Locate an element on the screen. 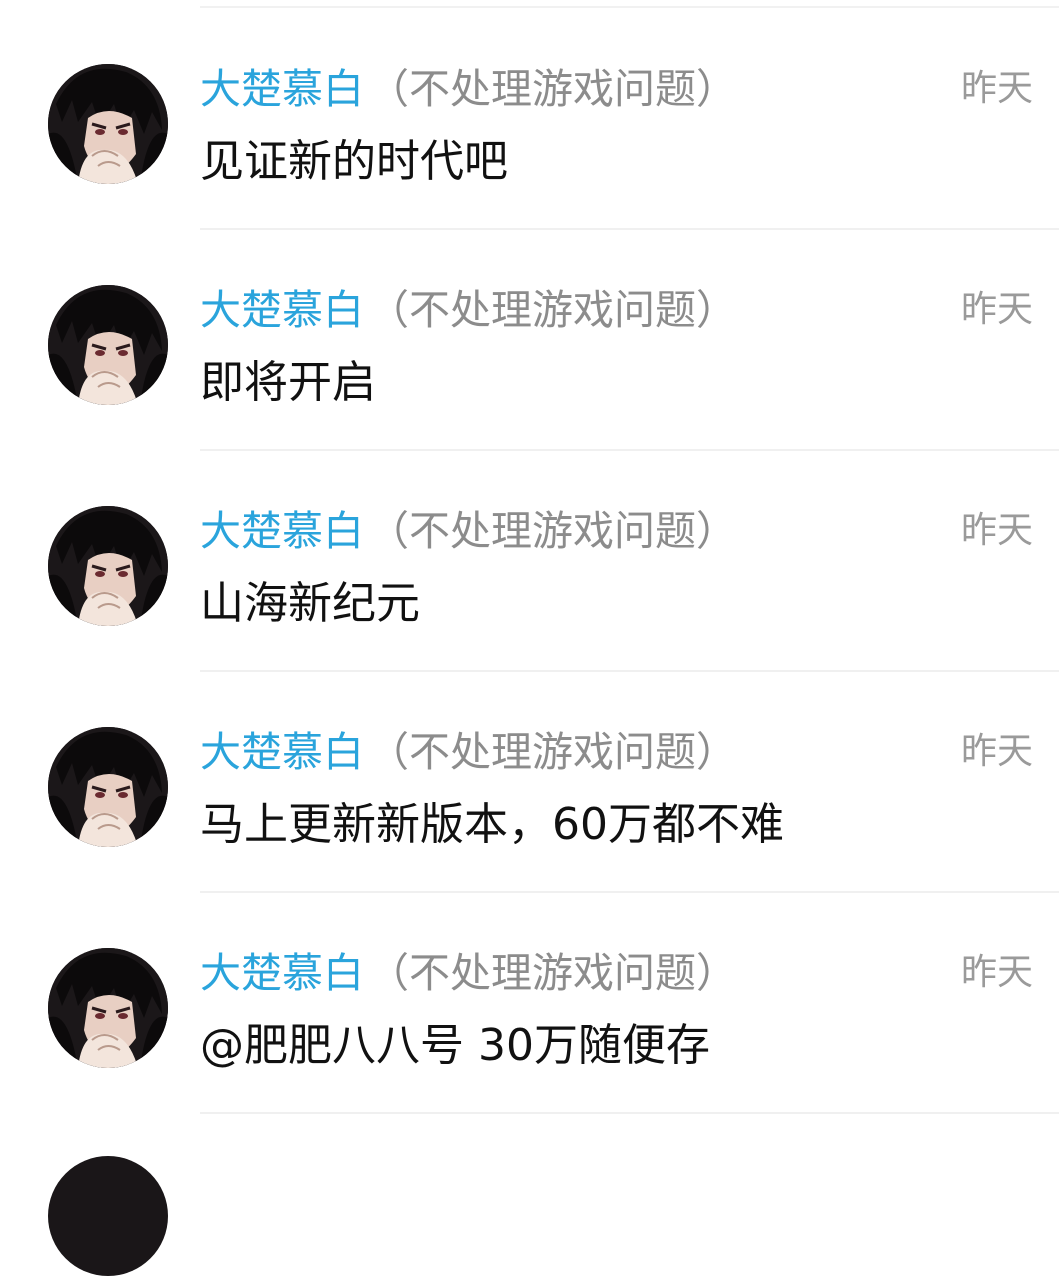  next-message-avatar is located at coordinates (108, 1216).